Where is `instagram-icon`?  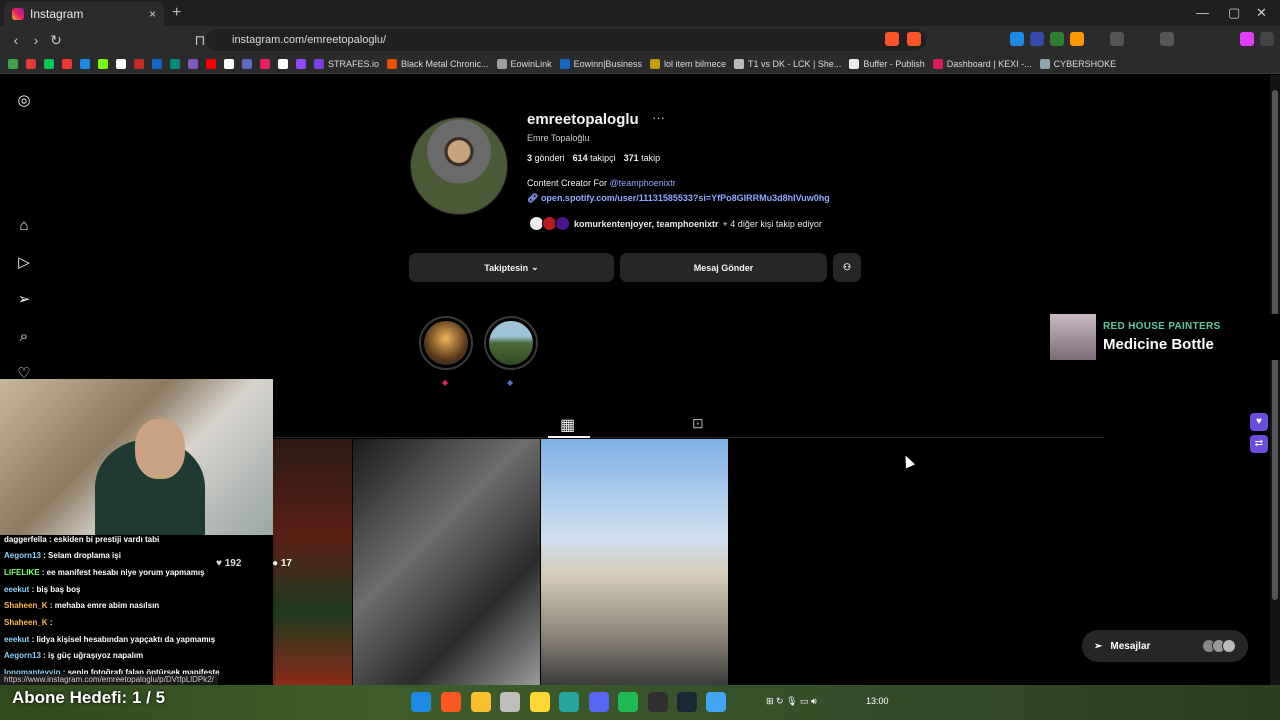
instagram-icon is located at coordinates (265, 63).